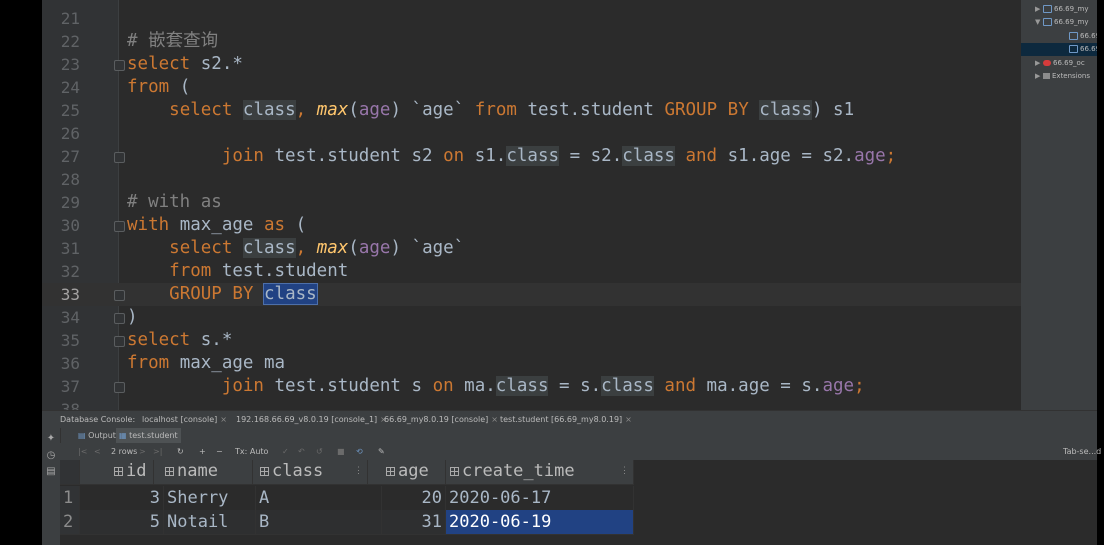 Image resolution: width=1104 pixels, height=545 pixels. Describe the element at coordinates (70, 386) in the screenshot. I see `line-number: 37` at that location.